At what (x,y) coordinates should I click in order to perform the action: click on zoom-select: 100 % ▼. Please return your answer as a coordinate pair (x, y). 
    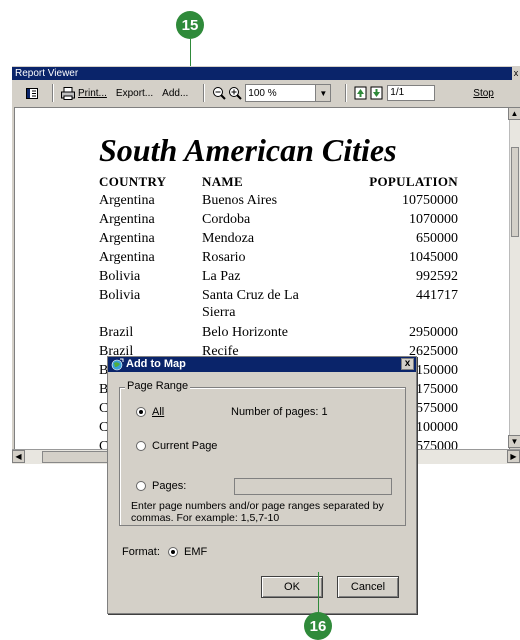
    Looking at the image, I should click on (288, 93).